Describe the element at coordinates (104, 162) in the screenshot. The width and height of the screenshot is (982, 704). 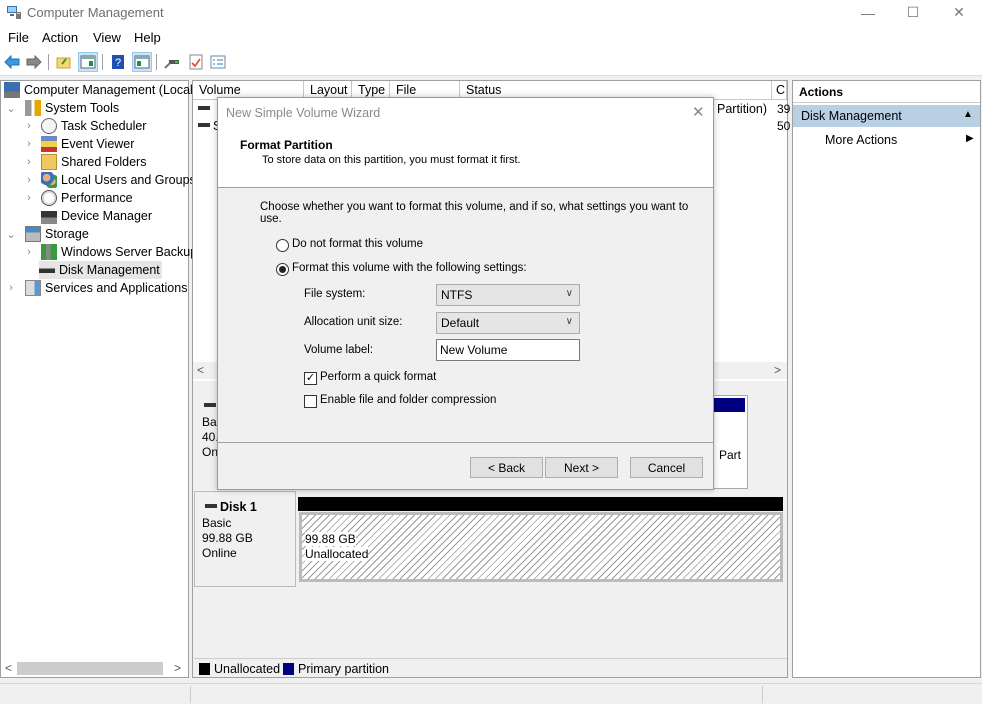
I see `tree-item-label: Shared Folders` at that location.